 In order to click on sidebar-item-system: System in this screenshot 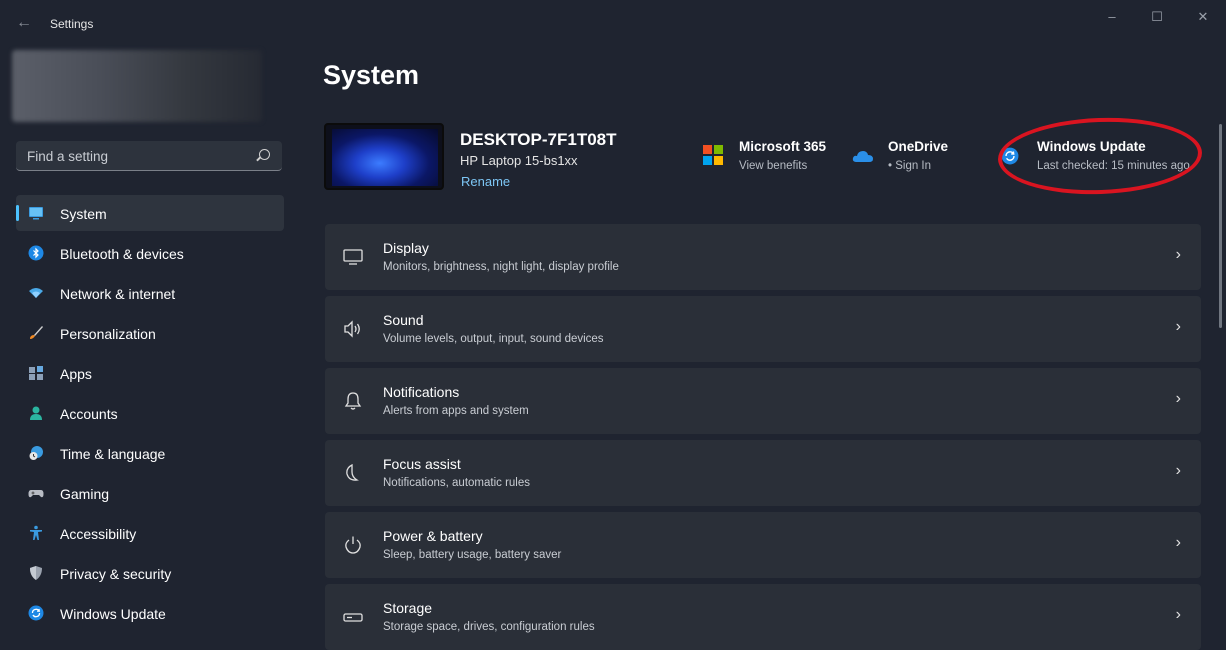, I will do `click(150, 213)`.